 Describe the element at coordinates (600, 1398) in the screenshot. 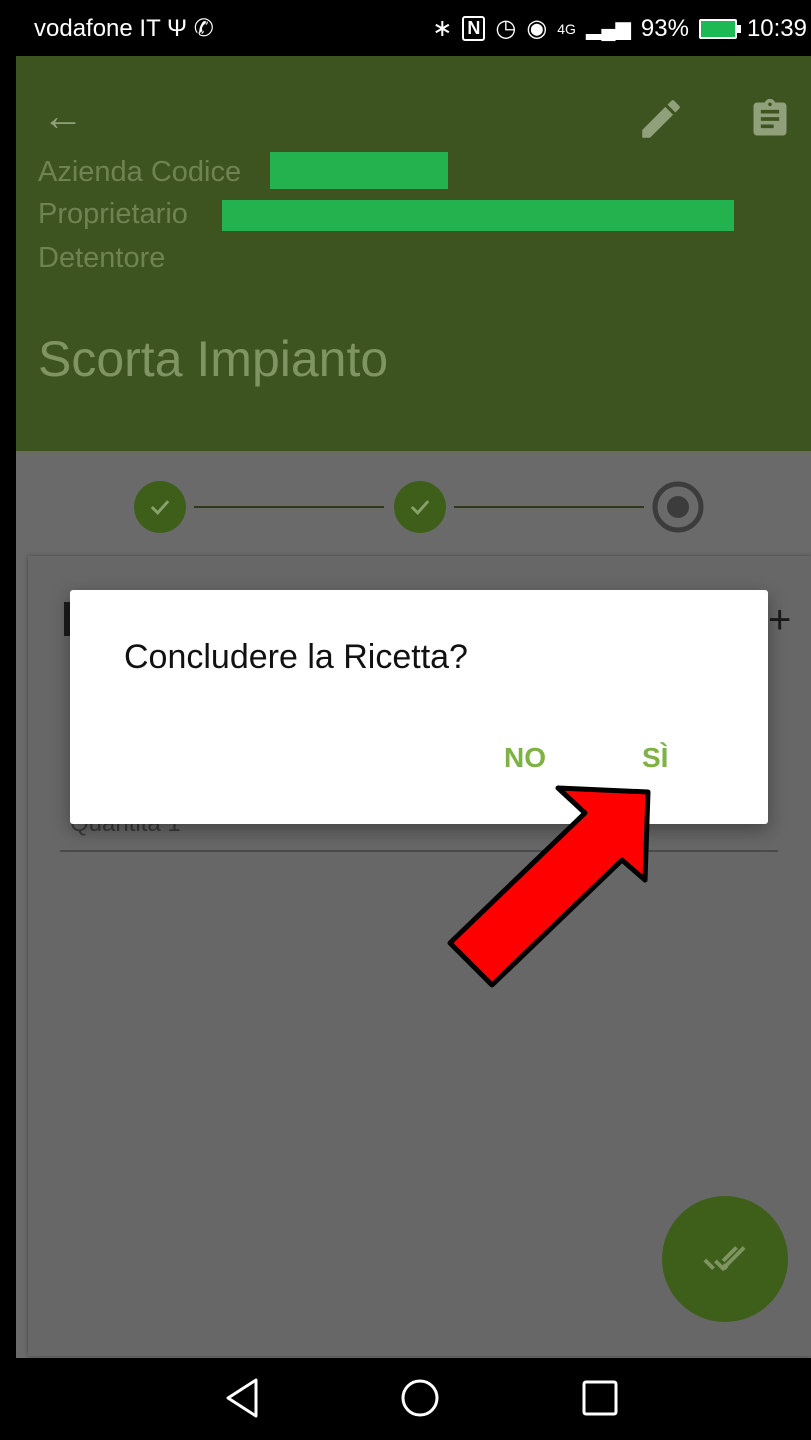

I see `square-recents-icon` at that location.